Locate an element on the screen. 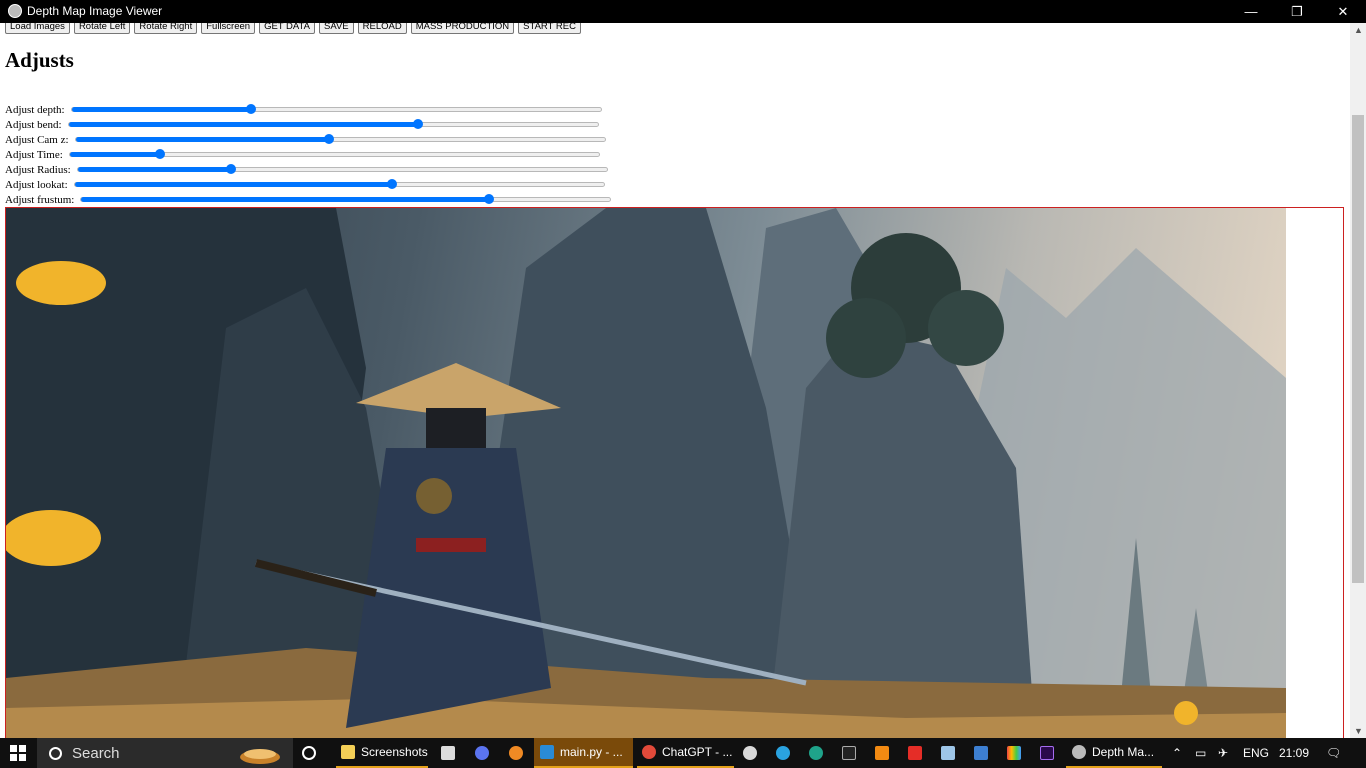 The image size is (1366, 768). news-icon is located at coordinates (981, 753).